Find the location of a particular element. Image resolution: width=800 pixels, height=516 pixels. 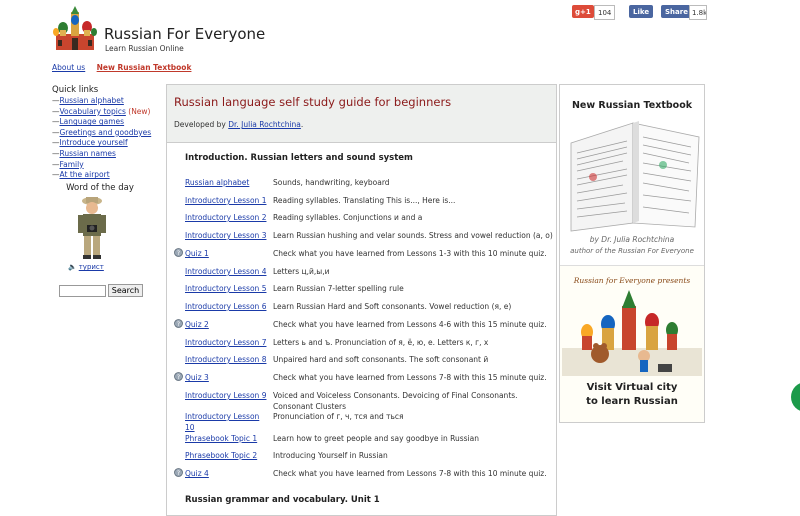

quick-link-item: —Language games is located at coordinates (88, 122).